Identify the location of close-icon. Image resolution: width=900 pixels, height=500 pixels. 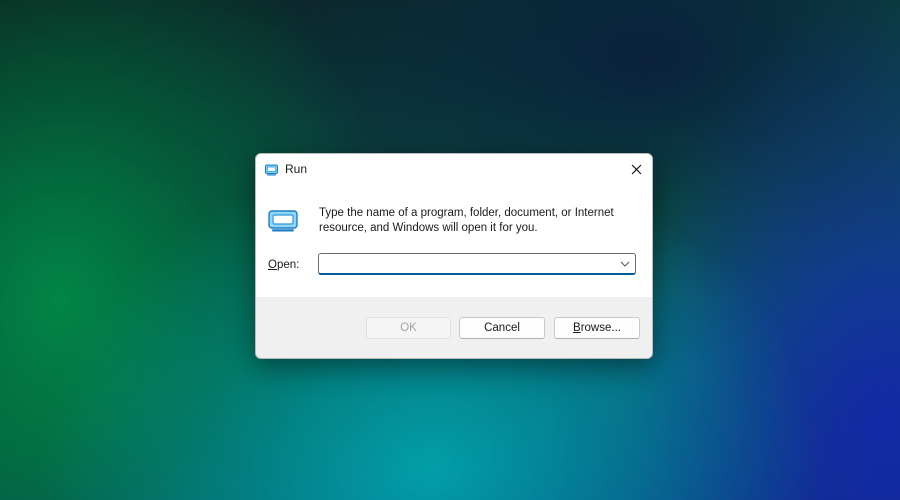
(636, 169).